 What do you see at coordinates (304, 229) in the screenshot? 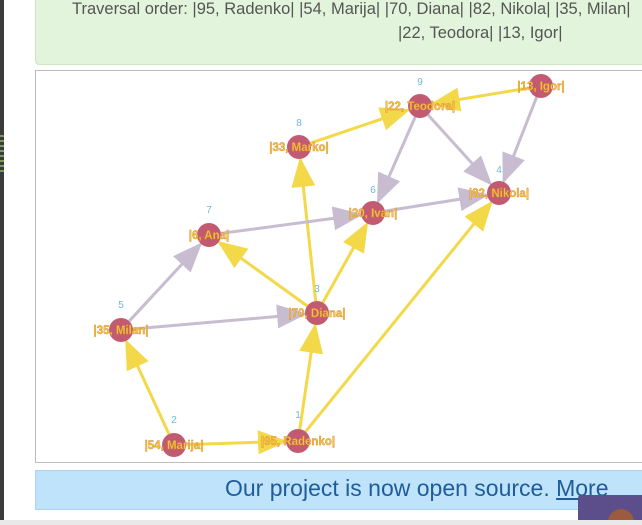
I see `edge-diana-marko` at bounding box center [304, 229].